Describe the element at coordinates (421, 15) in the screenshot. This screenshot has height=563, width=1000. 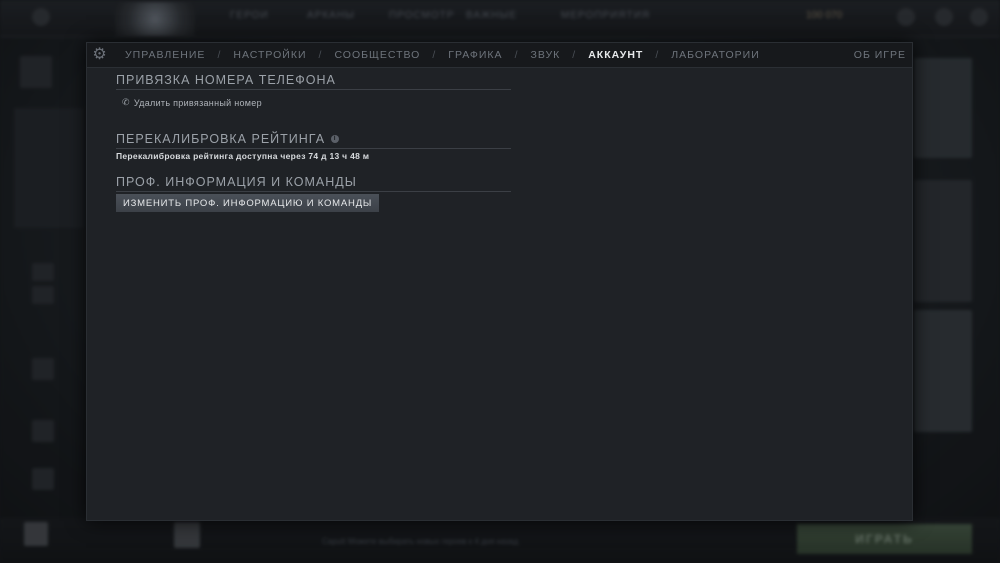
I see `nav-watch: ПРОСМОТР` at that location.